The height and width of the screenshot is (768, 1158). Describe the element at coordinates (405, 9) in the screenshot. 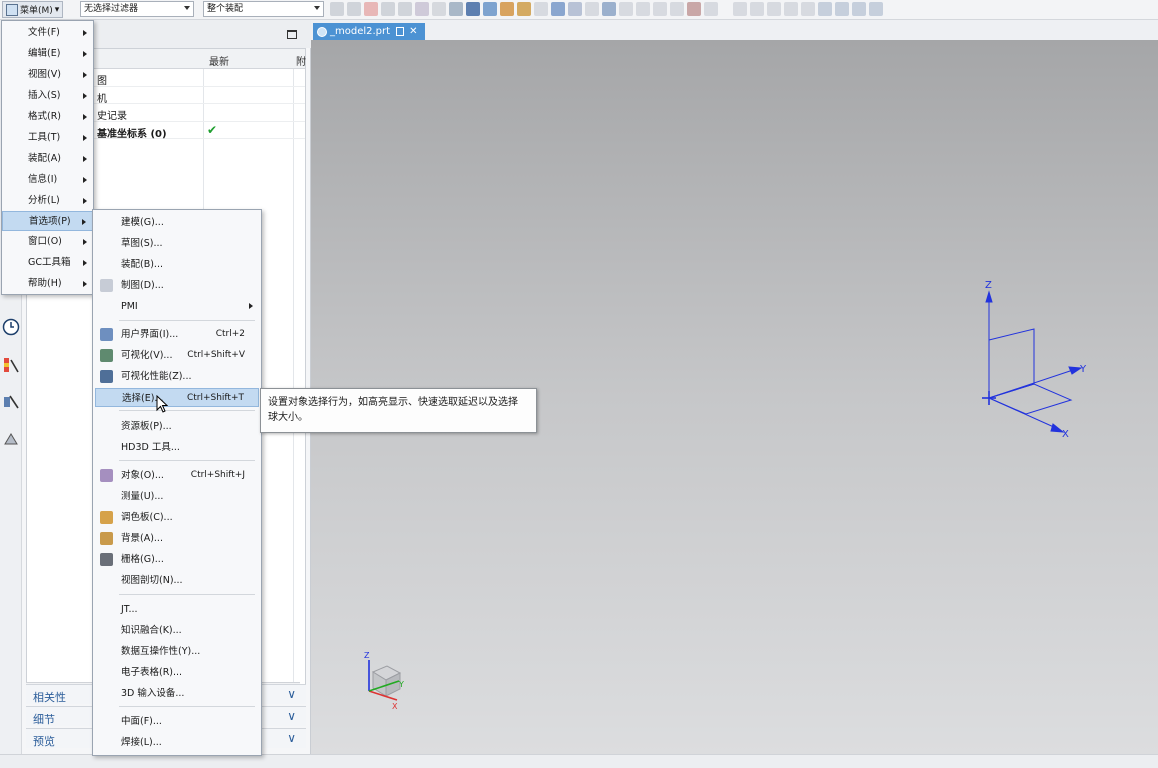

I see `snap-mid-icon` at that location.